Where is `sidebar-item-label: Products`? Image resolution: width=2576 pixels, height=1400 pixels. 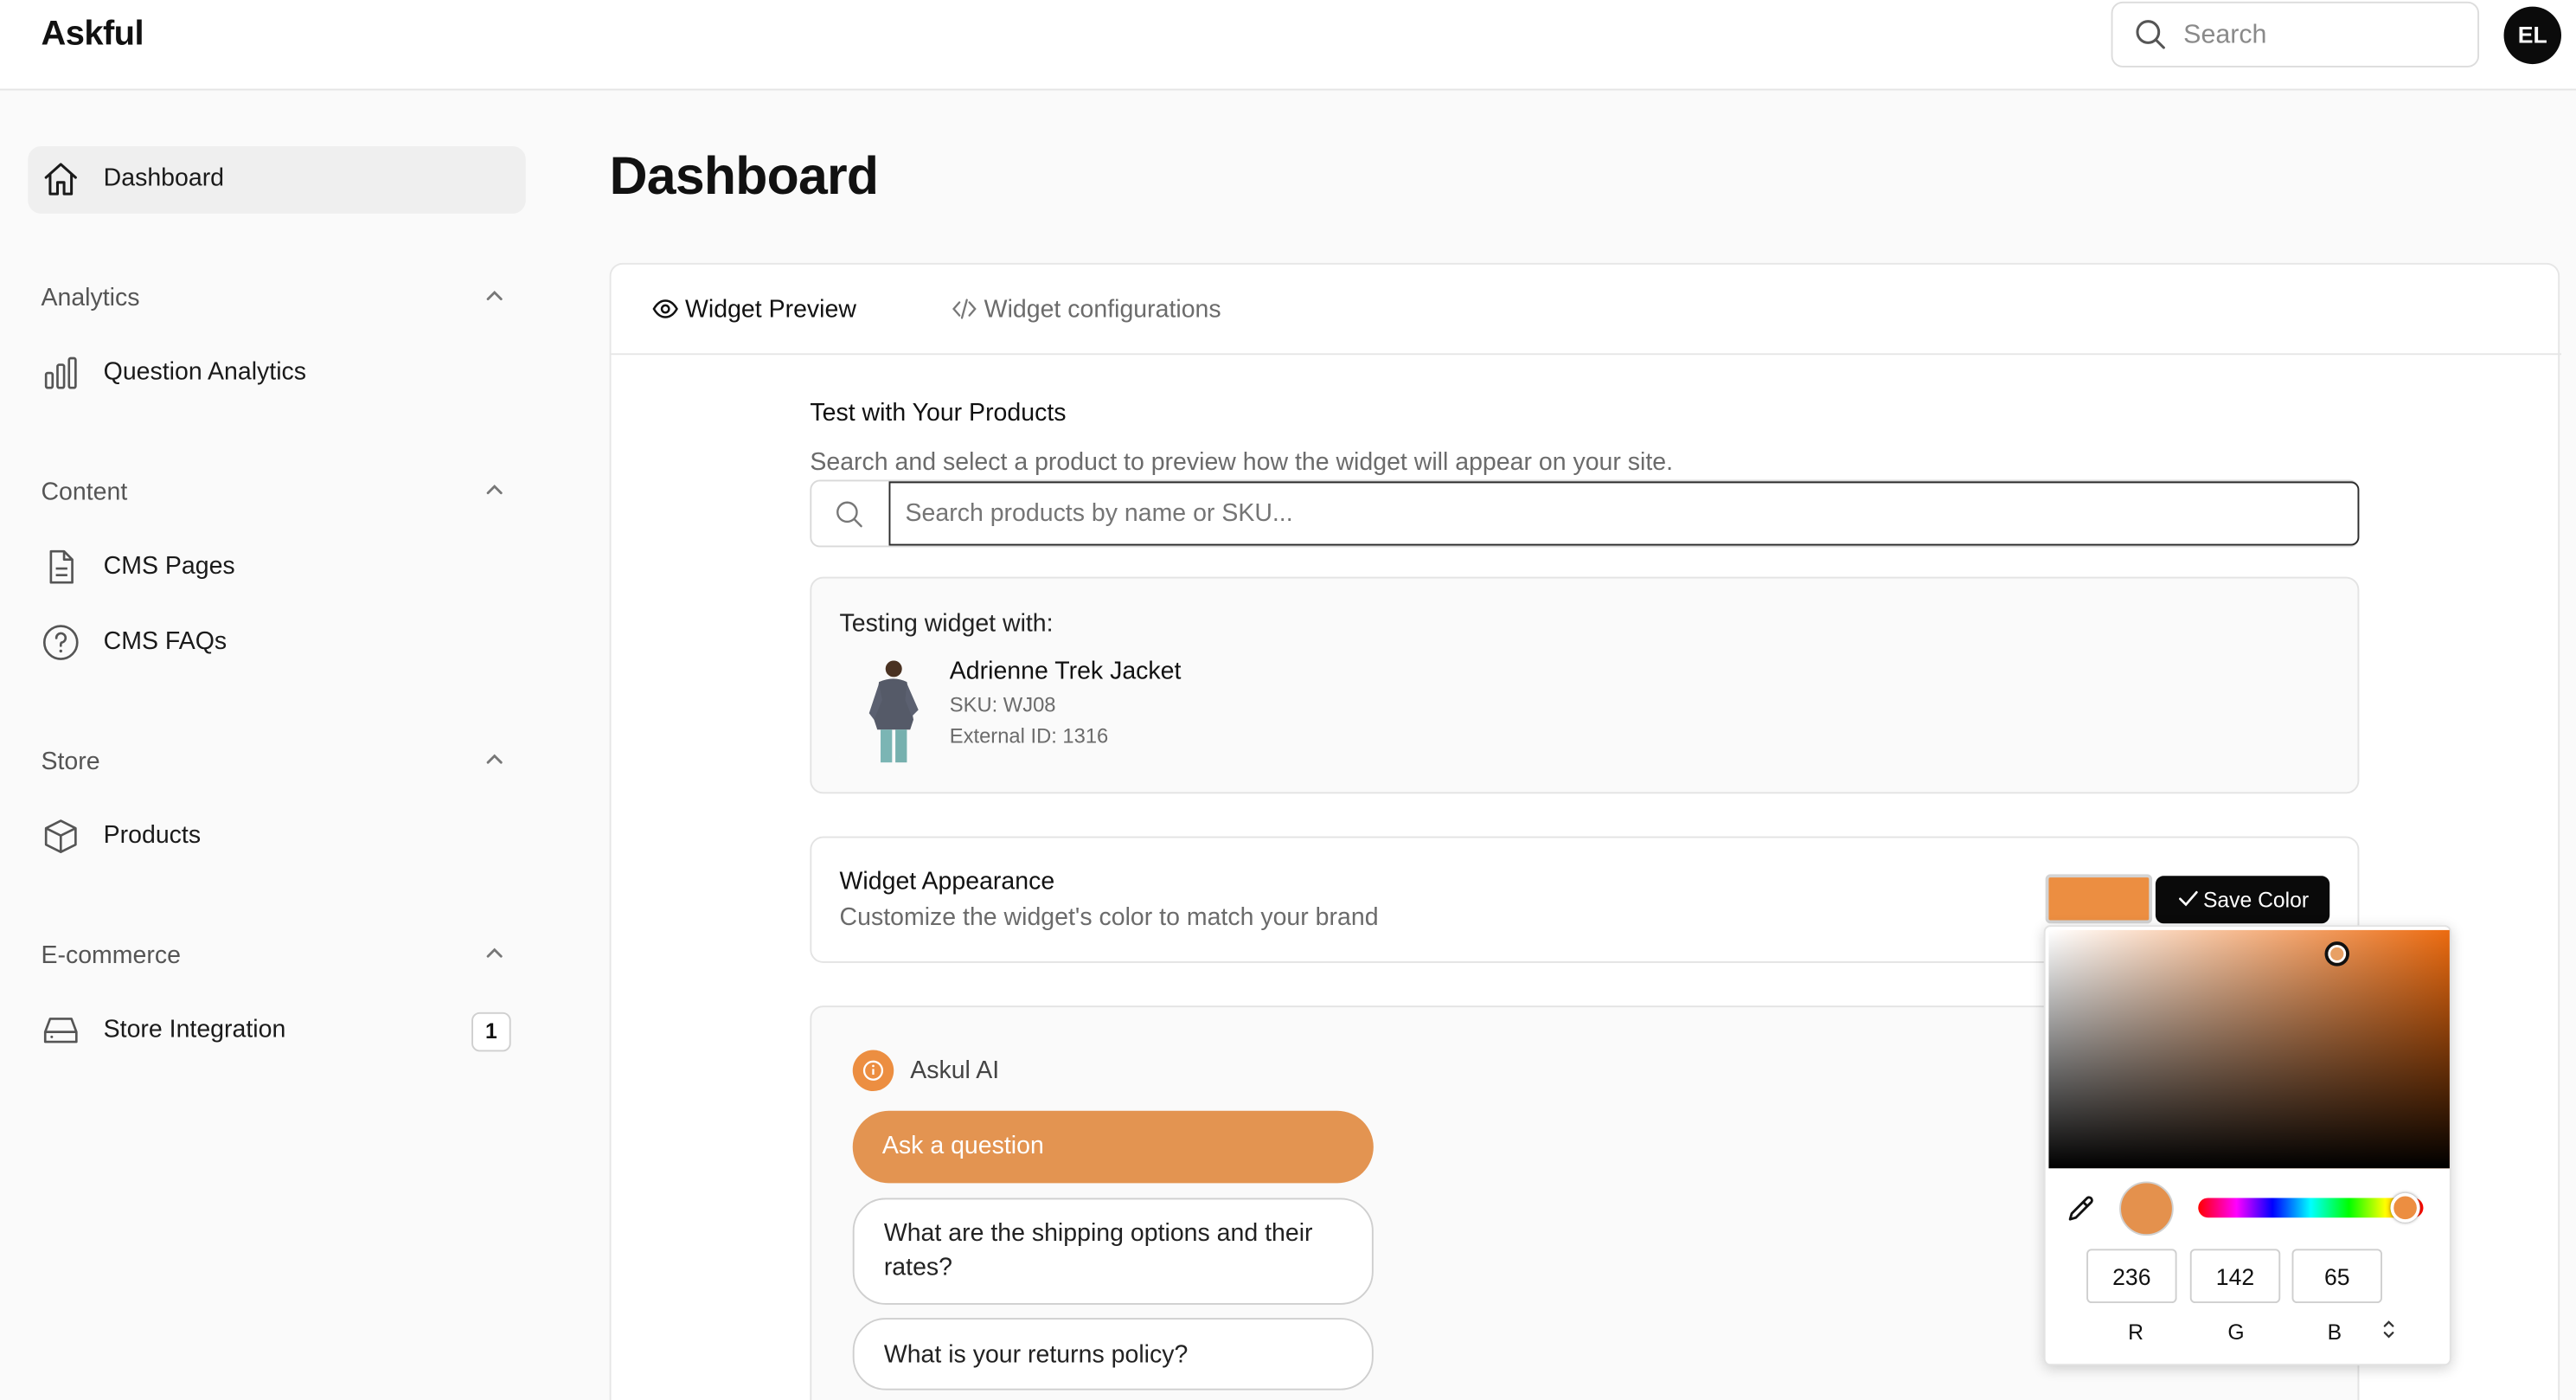 sidebar-item-label: Products is located at coordinates (152, 835).